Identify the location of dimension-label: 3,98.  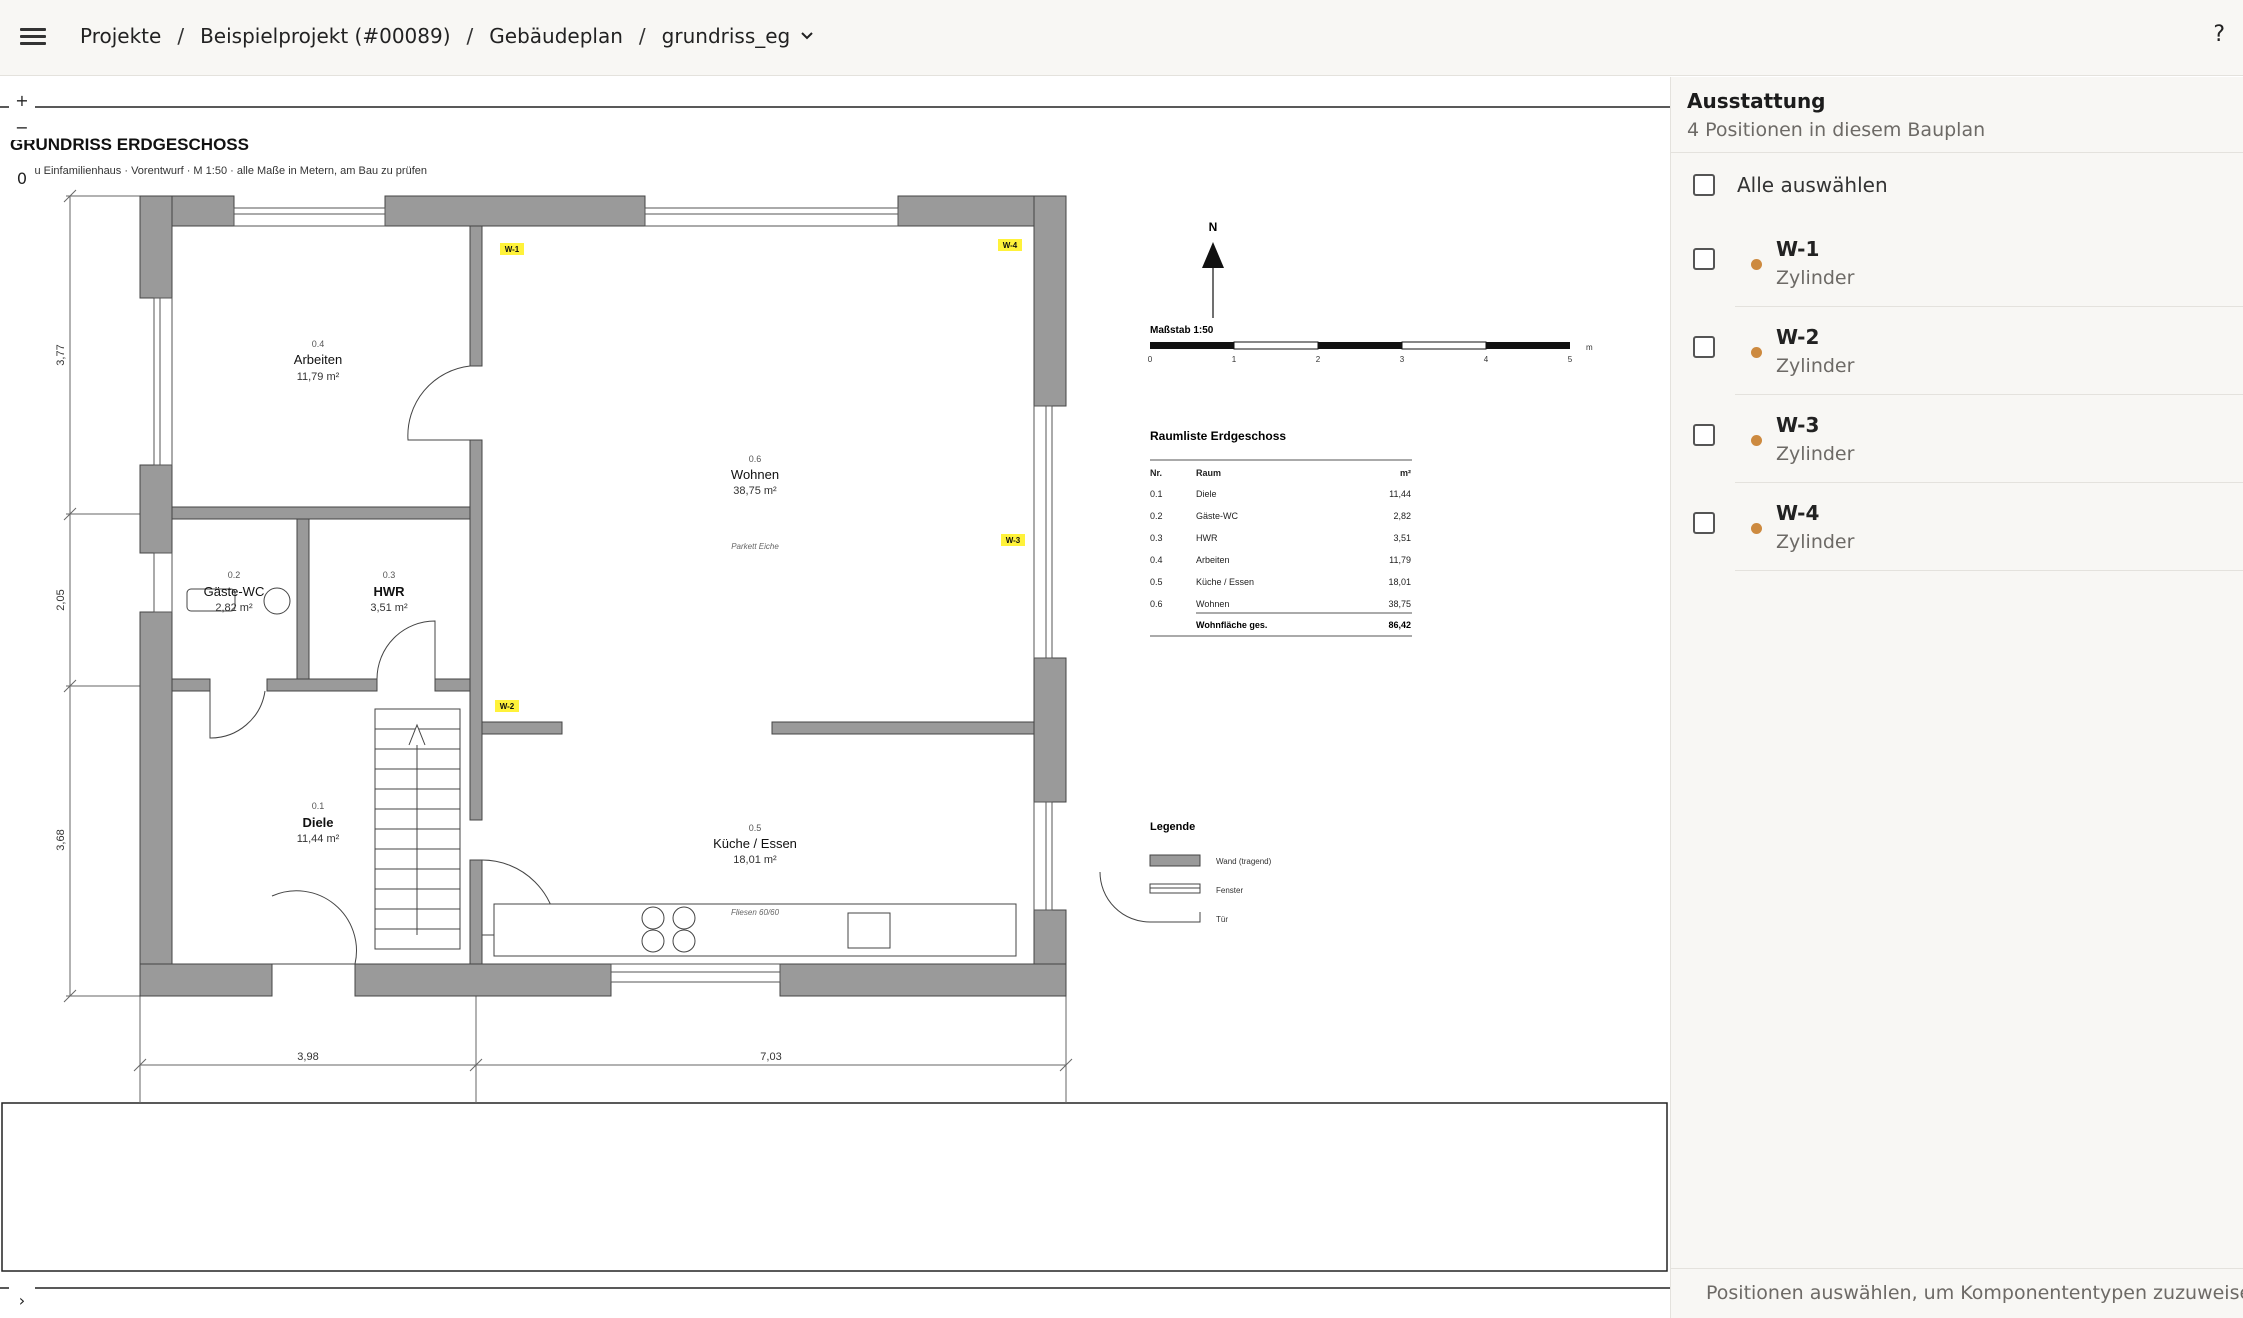
(307, 1057).